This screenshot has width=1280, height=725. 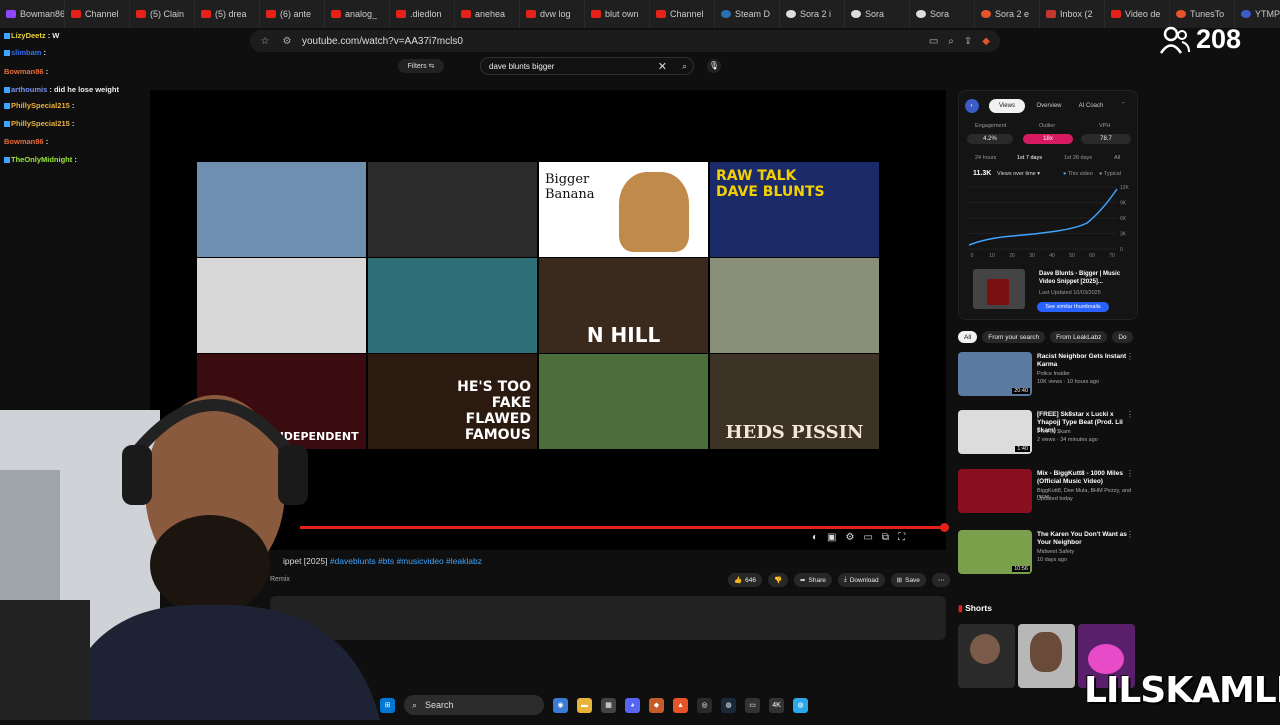 I want to click on taskbar-search: ⌕ Search, so click(x=474, y=705).